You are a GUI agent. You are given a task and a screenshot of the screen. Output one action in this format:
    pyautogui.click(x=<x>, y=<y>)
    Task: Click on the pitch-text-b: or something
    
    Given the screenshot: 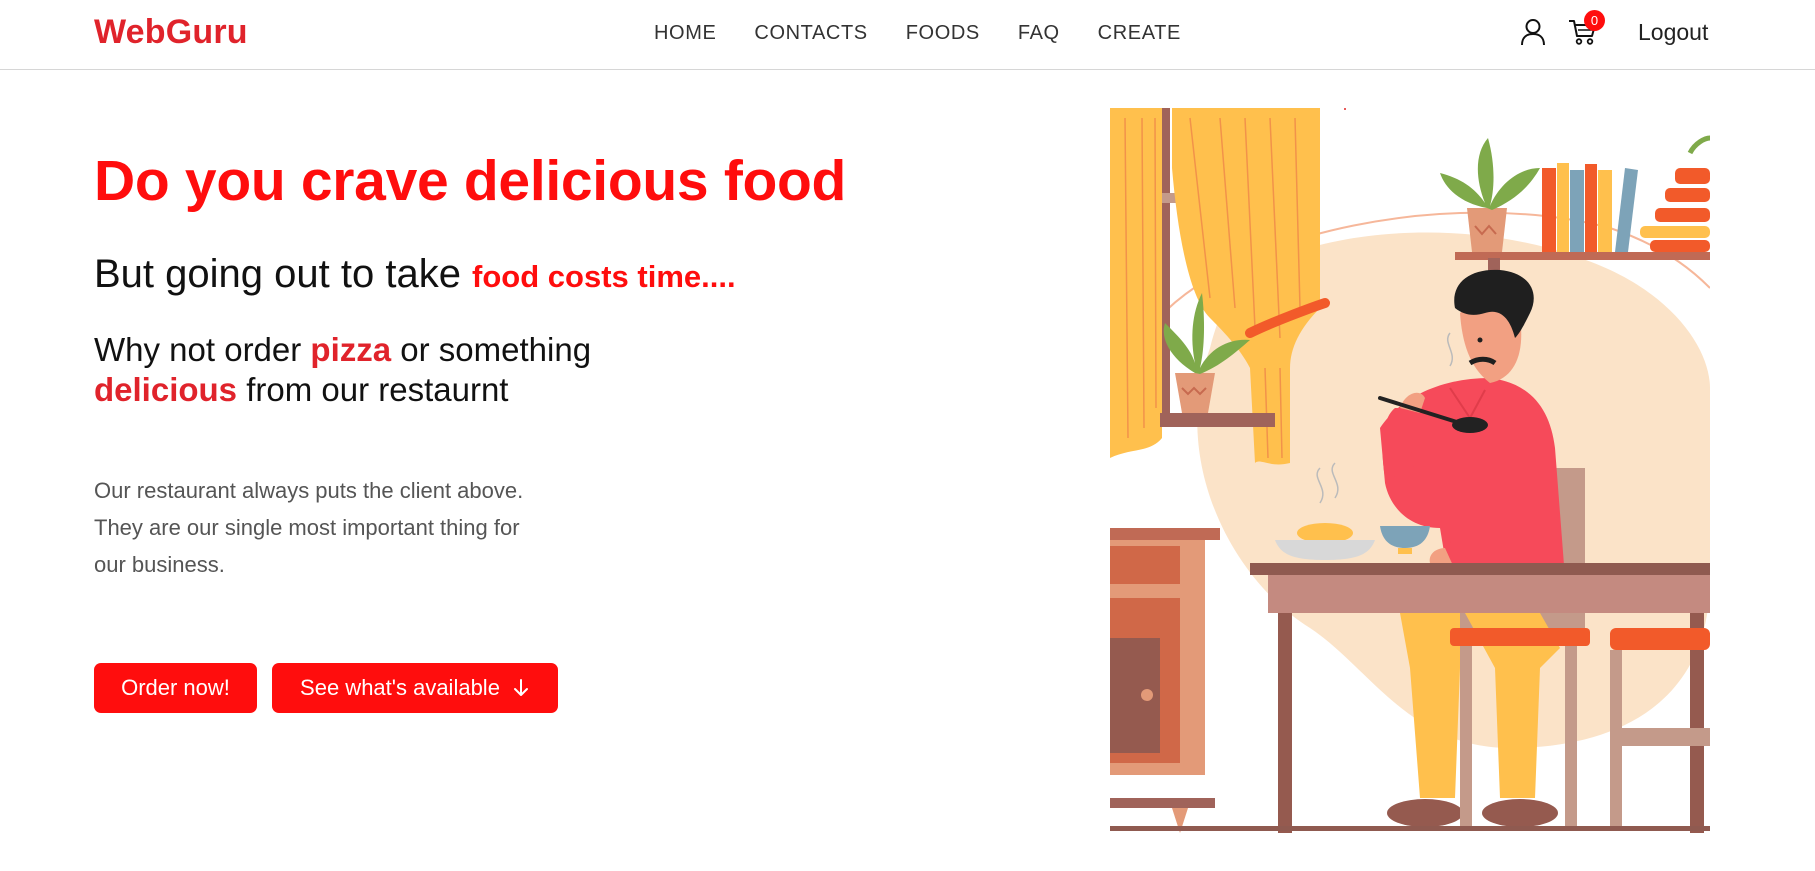 What is the action you would take?
    pyautogui.click(x=491, y=349)
    